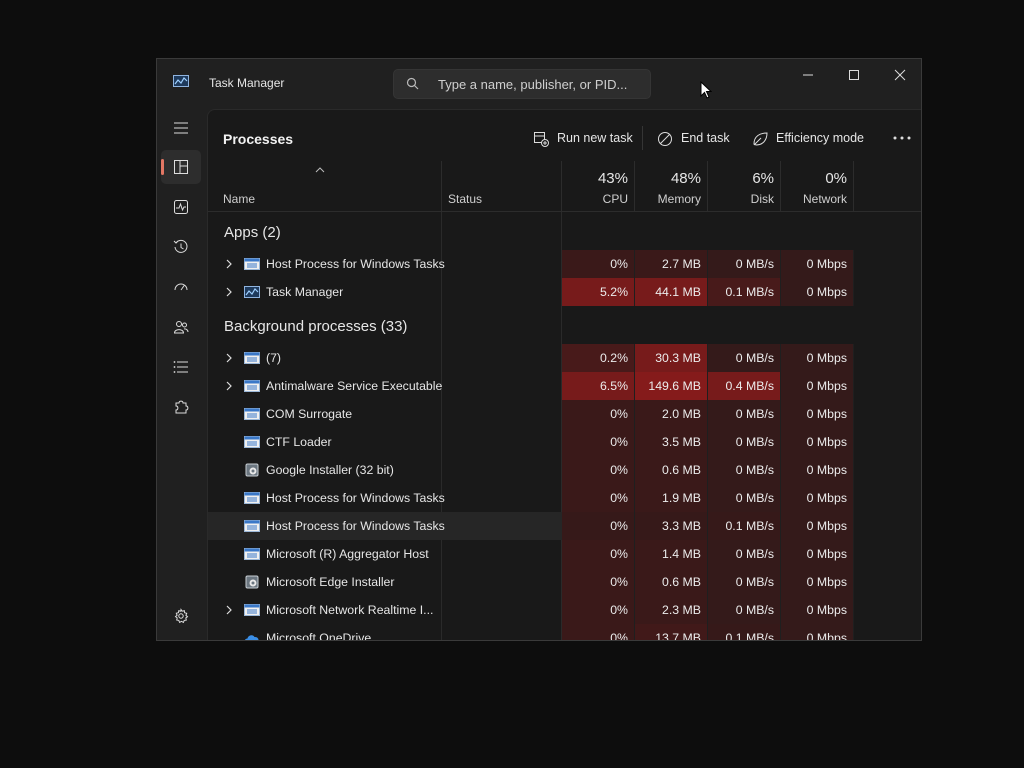 The height and width of the screenshot is (768, 1024). I want to click on end-task-label: End task, so click(705, 138).